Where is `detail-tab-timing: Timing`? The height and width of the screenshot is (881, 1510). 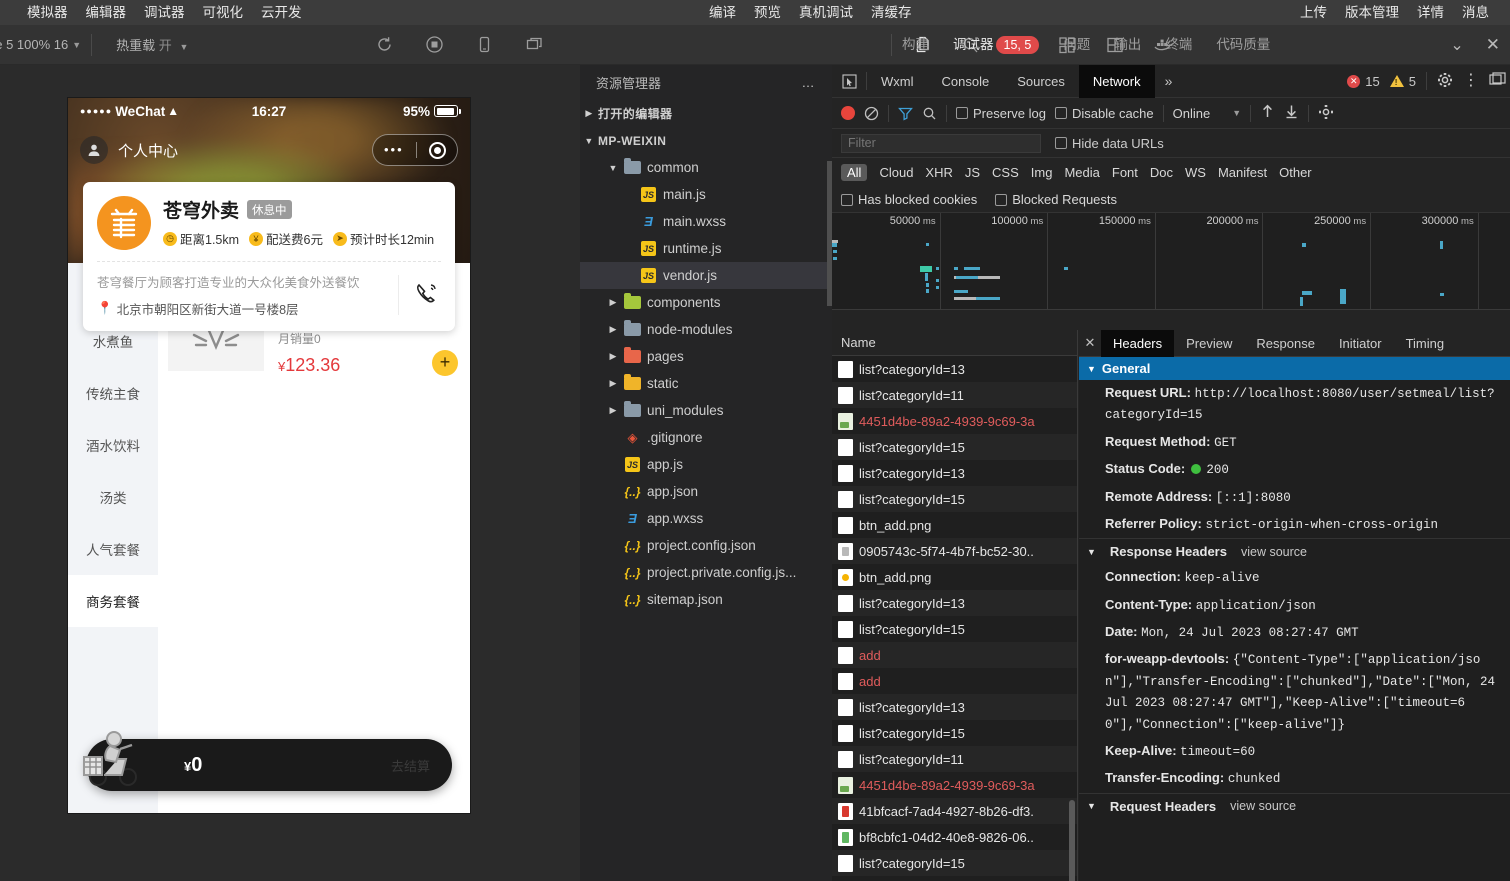 detail-tab-timing: Timing is located at coordinates (1425, 343).